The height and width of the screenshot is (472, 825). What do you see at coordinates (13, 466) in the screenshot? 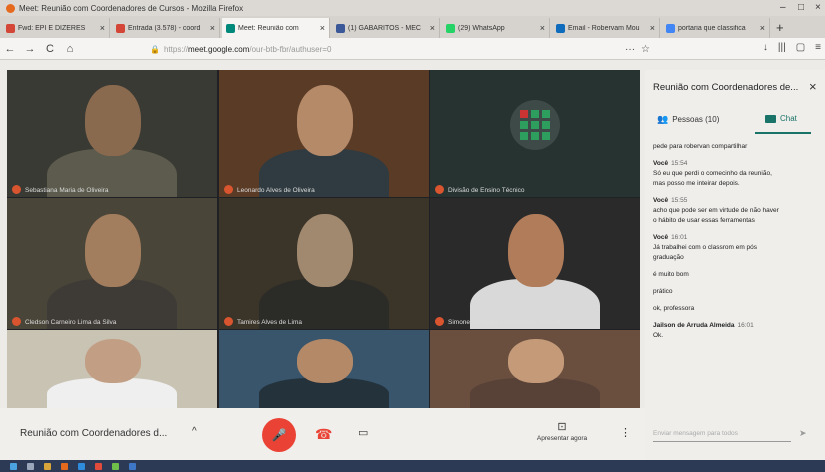
I see `start-icon` at bounding box center [13, 466].